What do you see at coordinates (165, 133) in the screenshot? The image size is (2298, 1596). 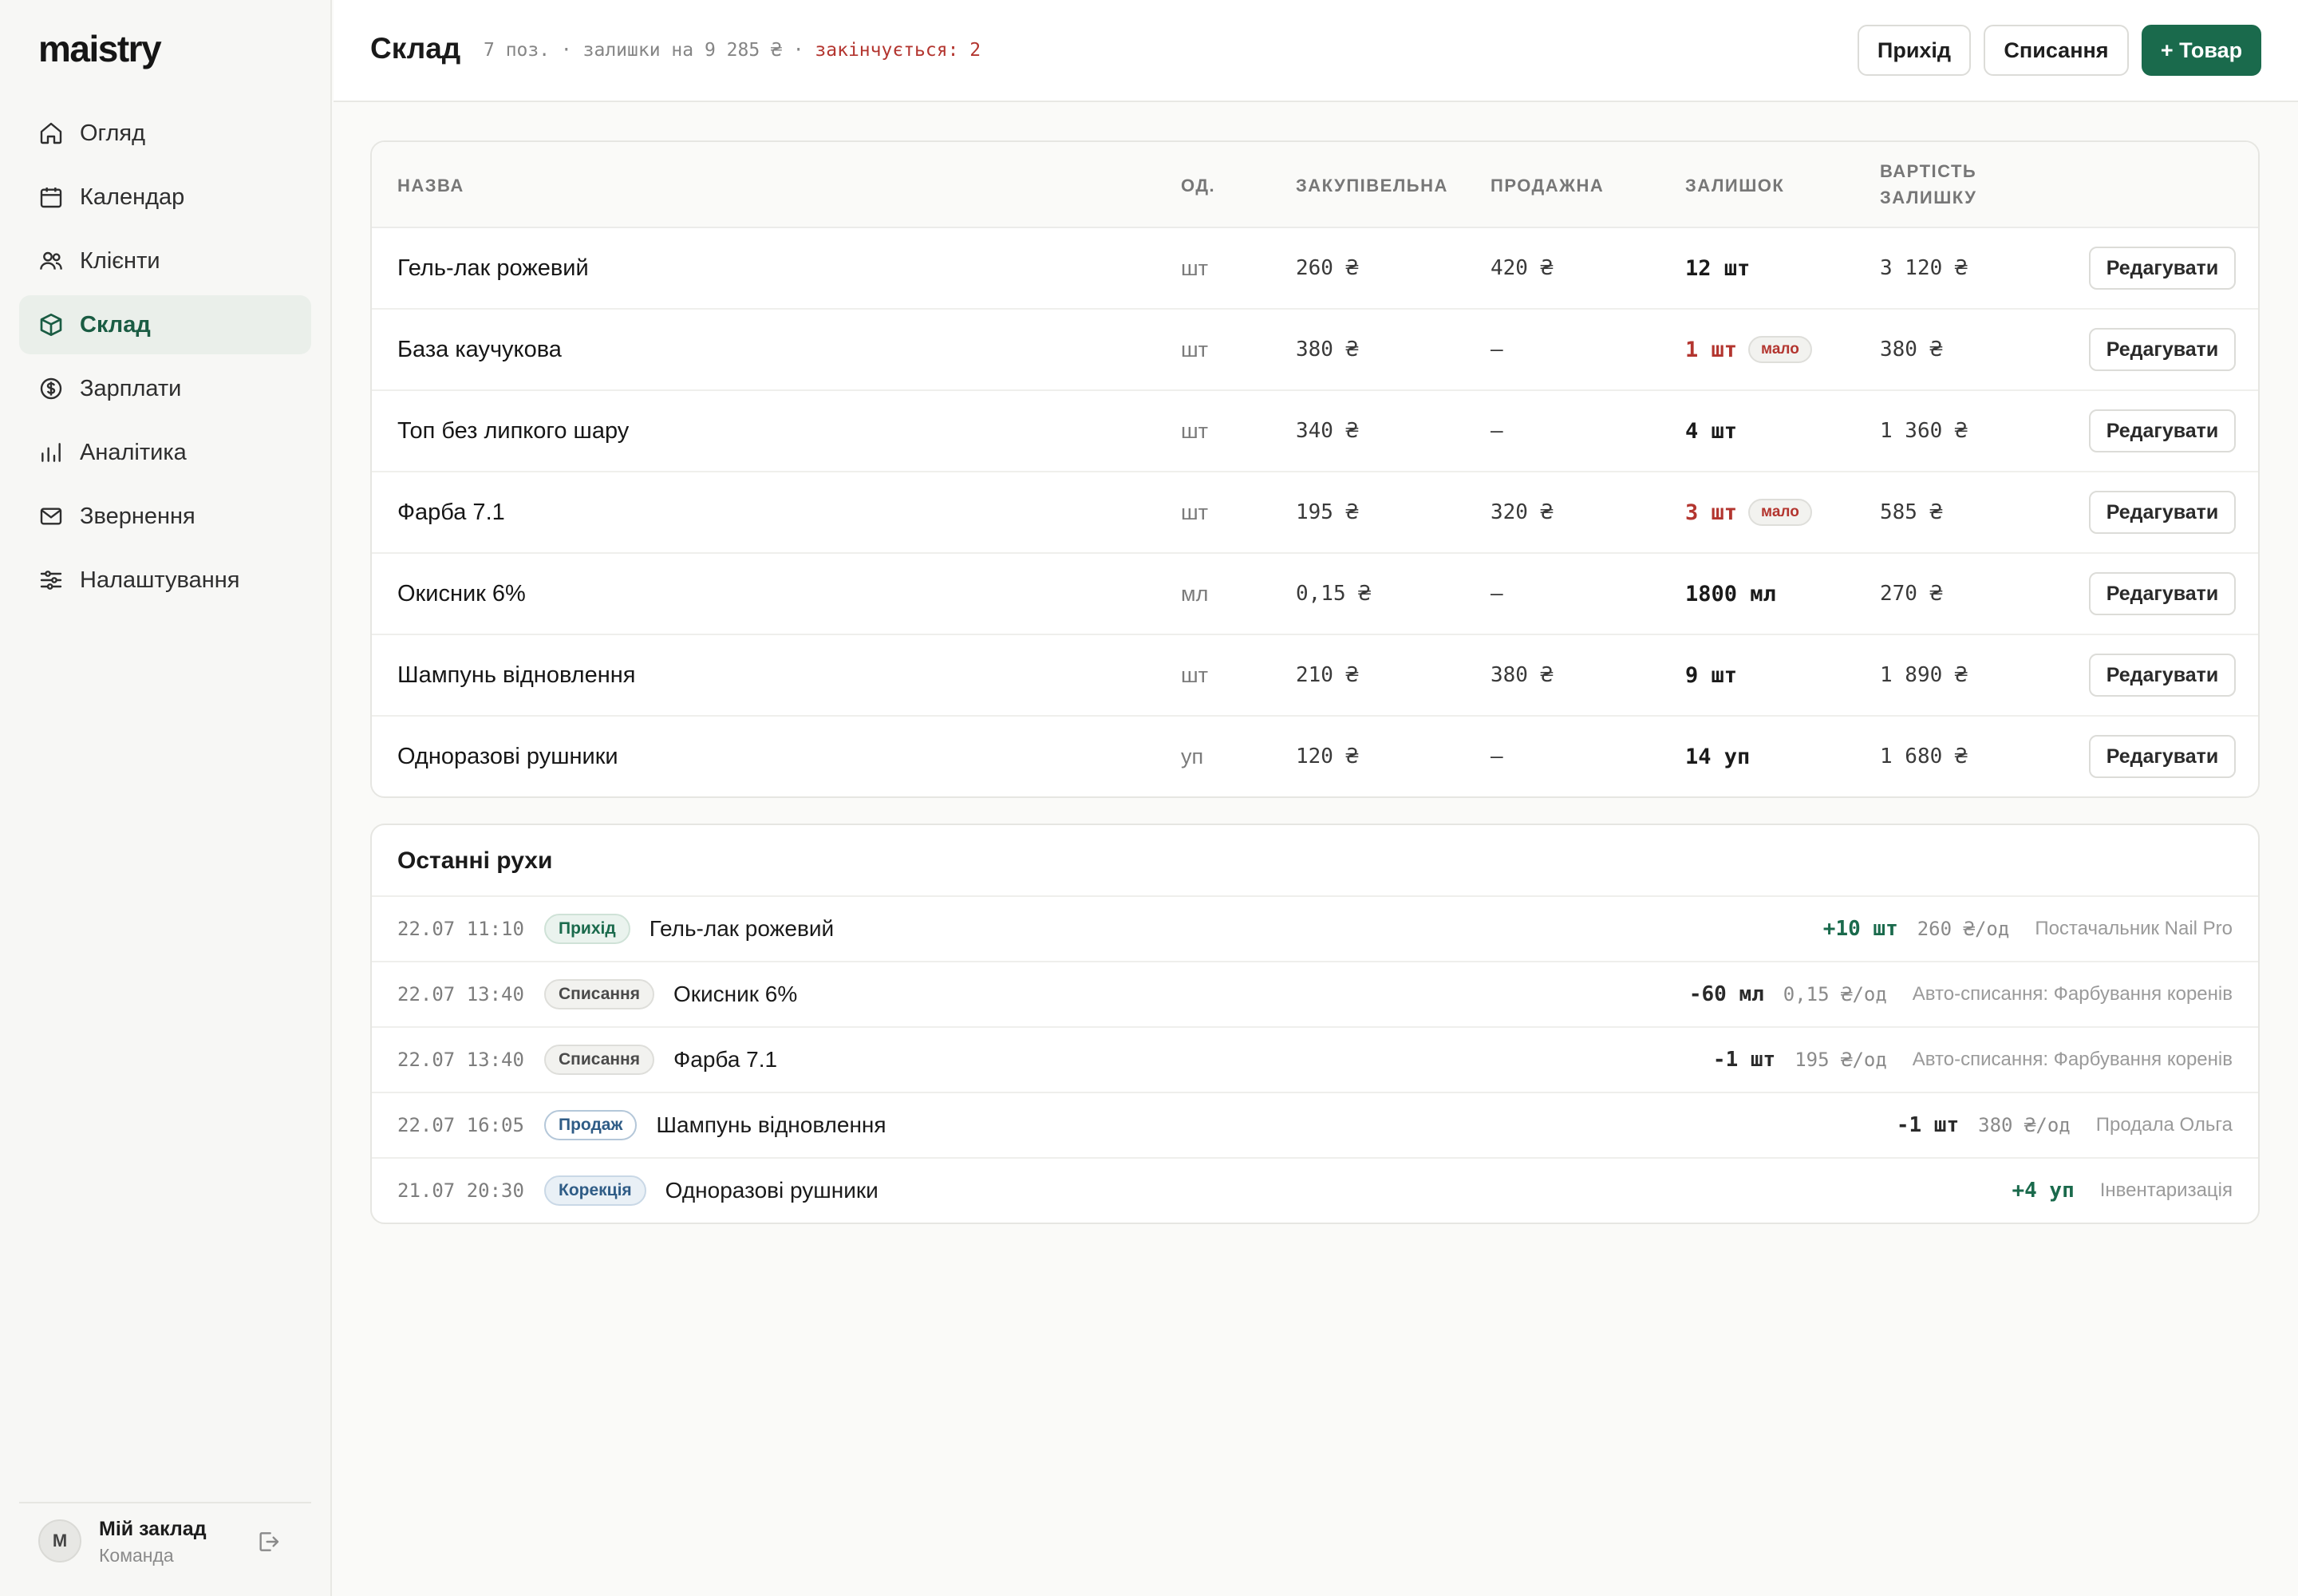 I see `sidebar-item-overview: Огляд` at bounding box center [165, 133].